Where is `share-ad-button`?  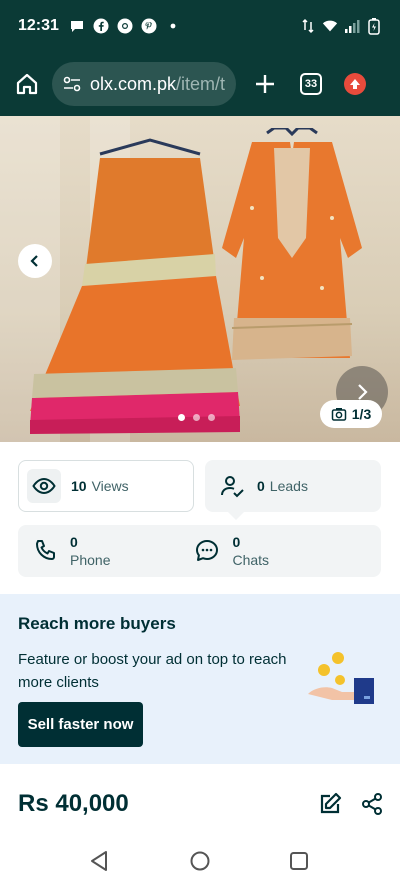
share-ad-button is located at coordinates (372, 804).